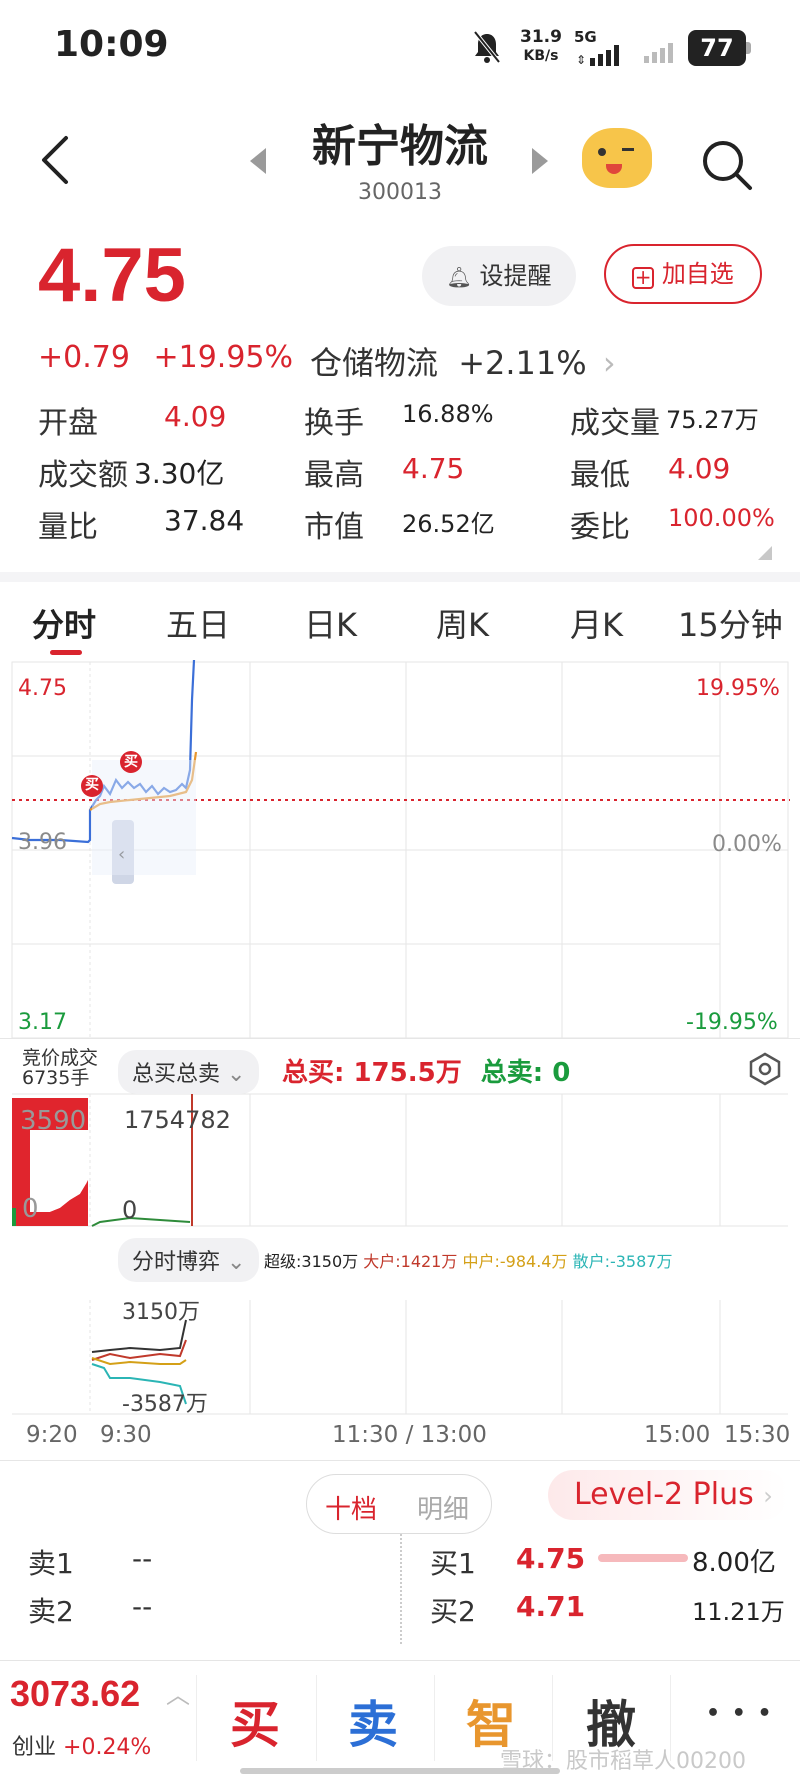 This screenshot has width=800, height=1778. What do you see at coordinates (748, 48) in the screenshot?
I see `battery-tip` at bounding box center [748, 48].